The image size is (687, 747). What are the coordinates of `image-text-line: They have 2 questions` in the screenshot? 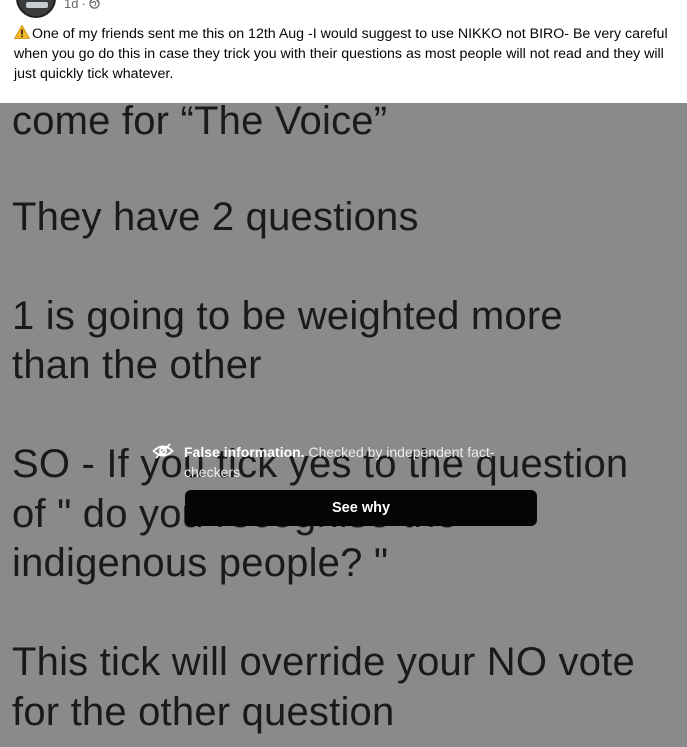 It's located at (215, 217).